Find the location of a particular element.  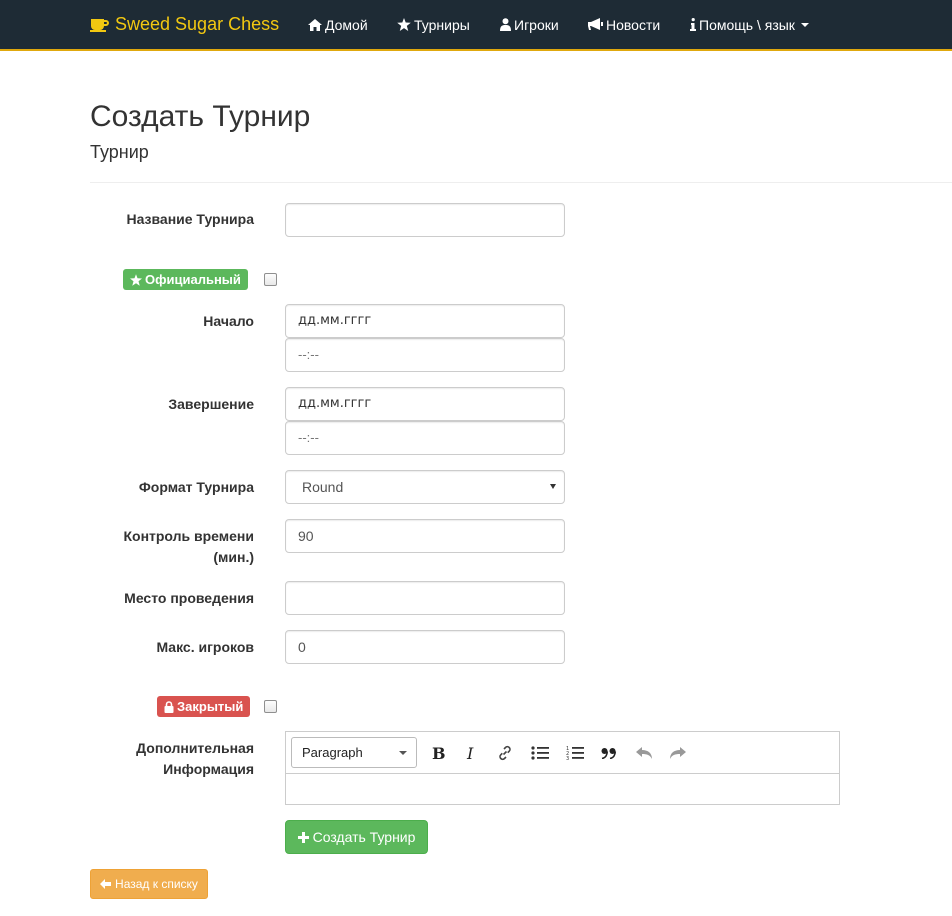

nav-item-label: Помощь \ язык is located at coordinates (747, 24).